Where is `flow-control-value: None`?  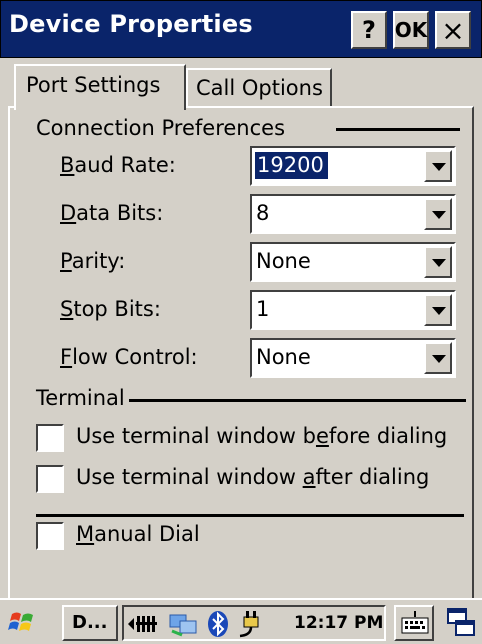
flow-control-value: None is located at coordinates (283, 357).